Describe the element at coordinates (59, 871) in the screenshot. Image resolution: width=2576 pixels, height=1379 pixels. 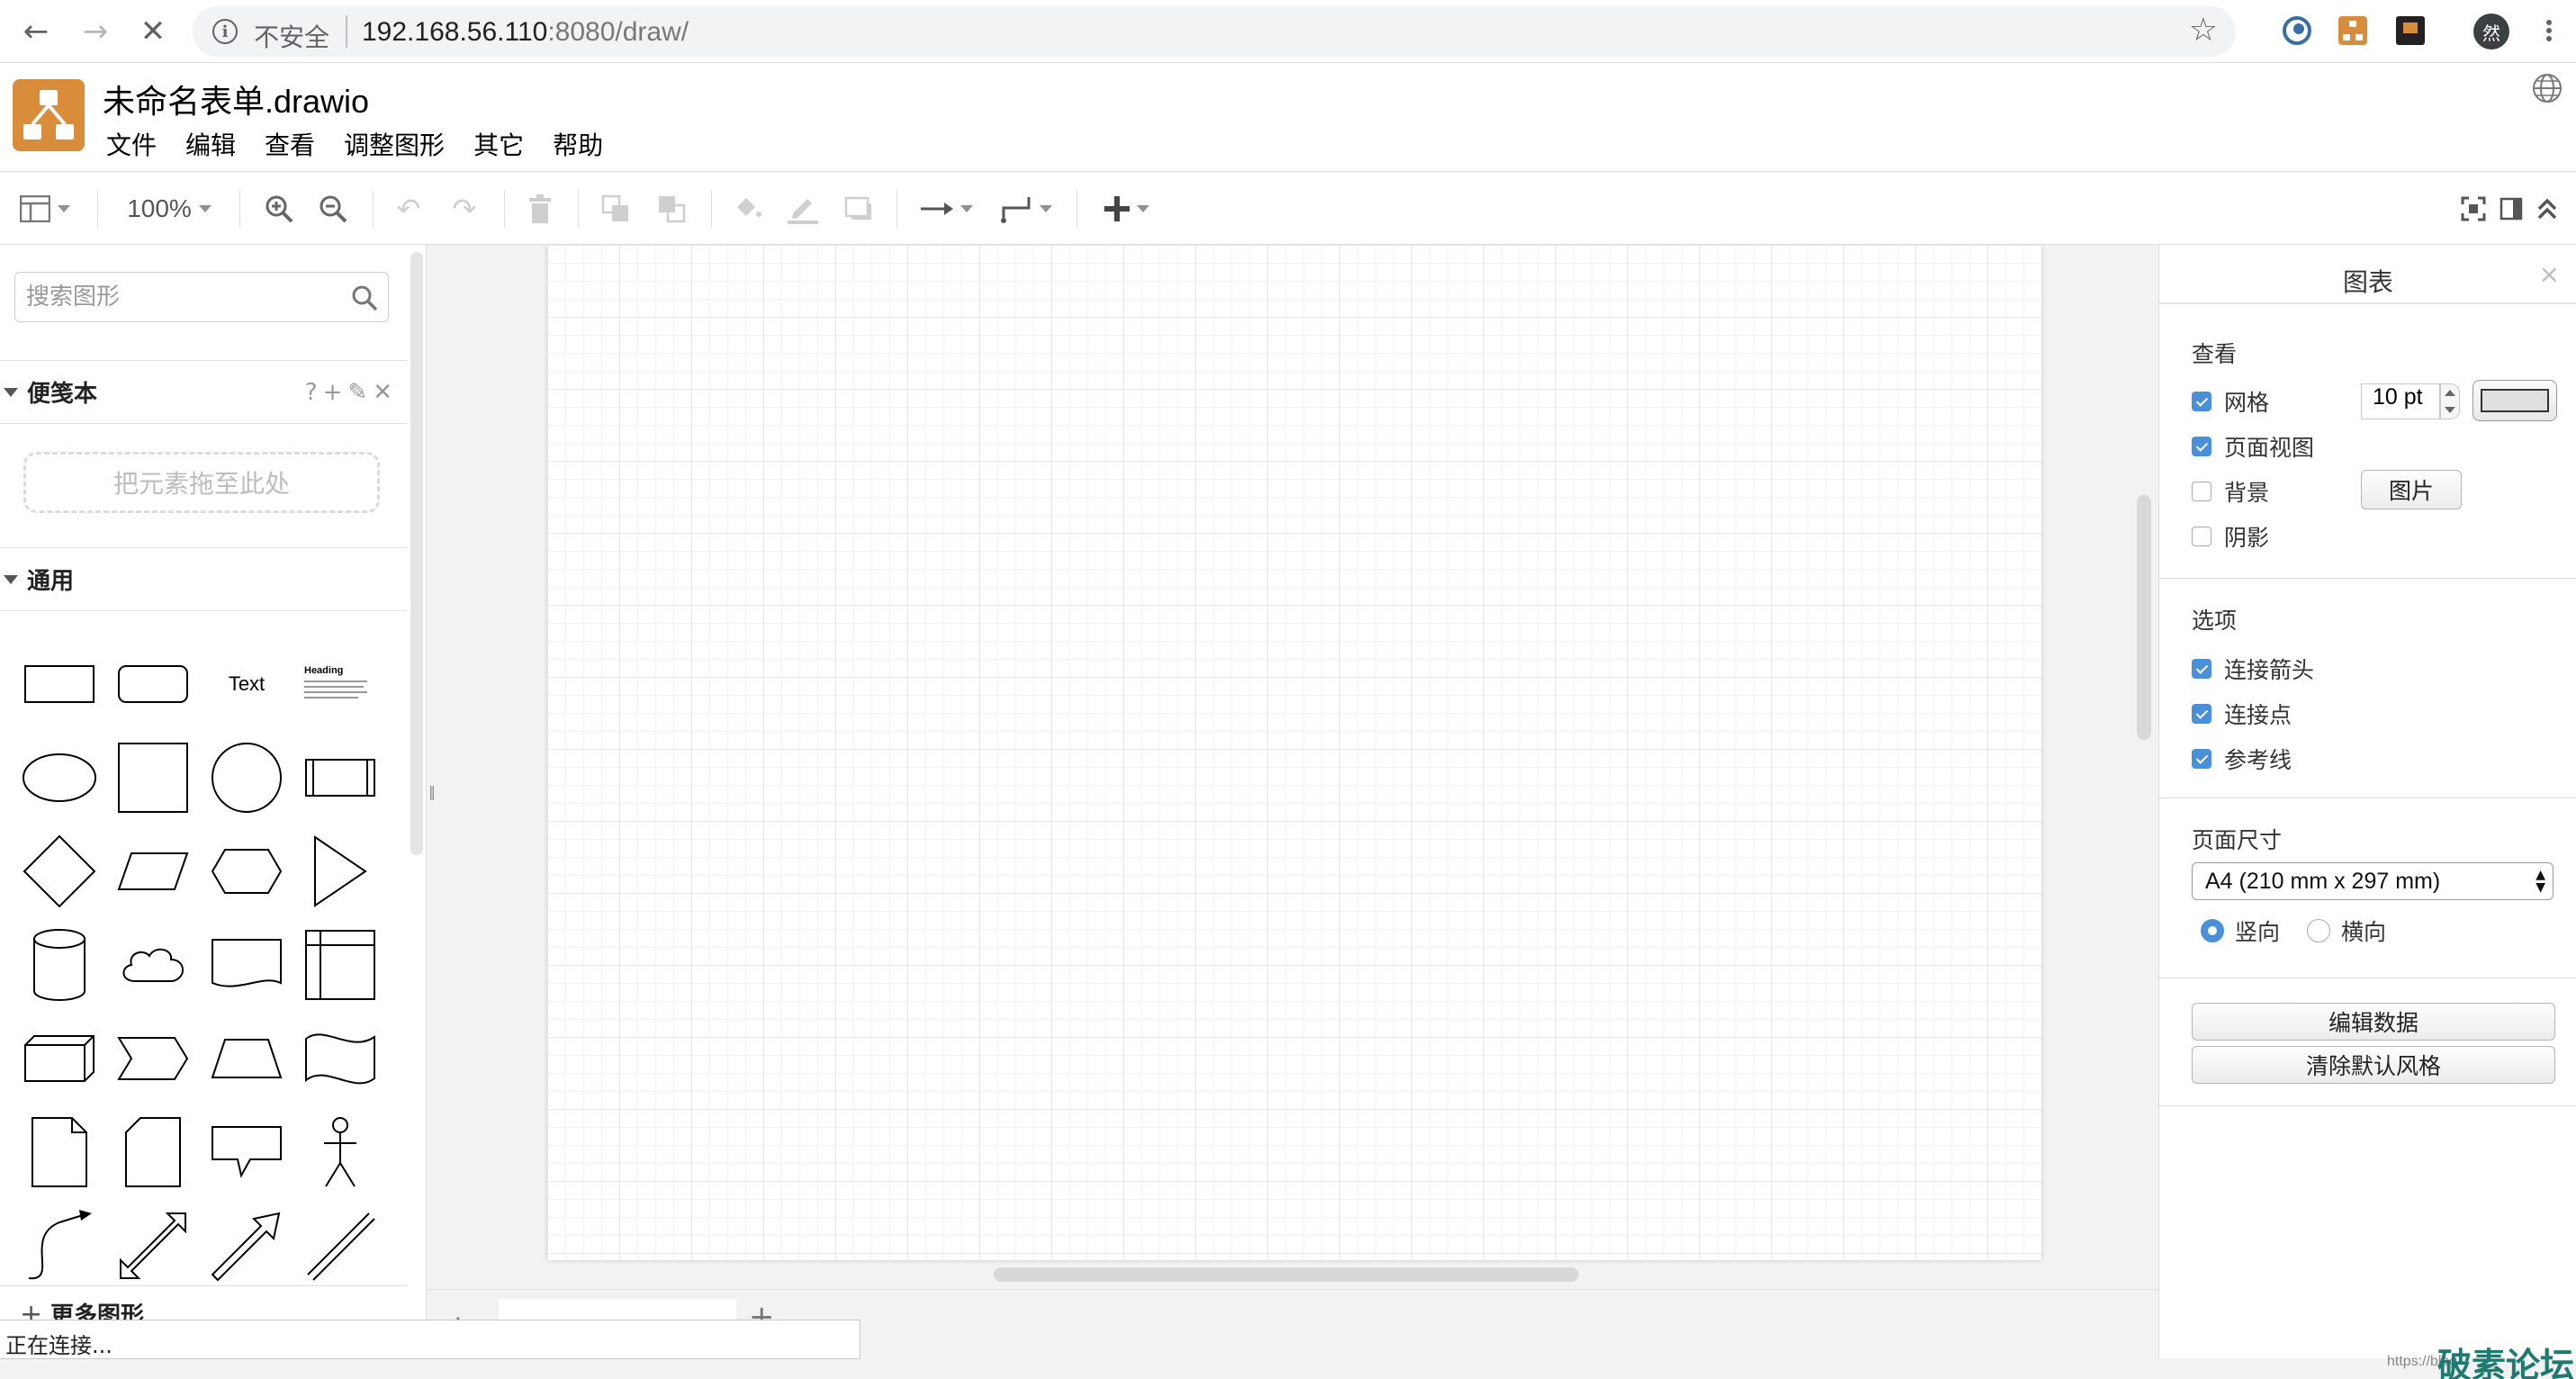
I see `diamond-shape` at that location.